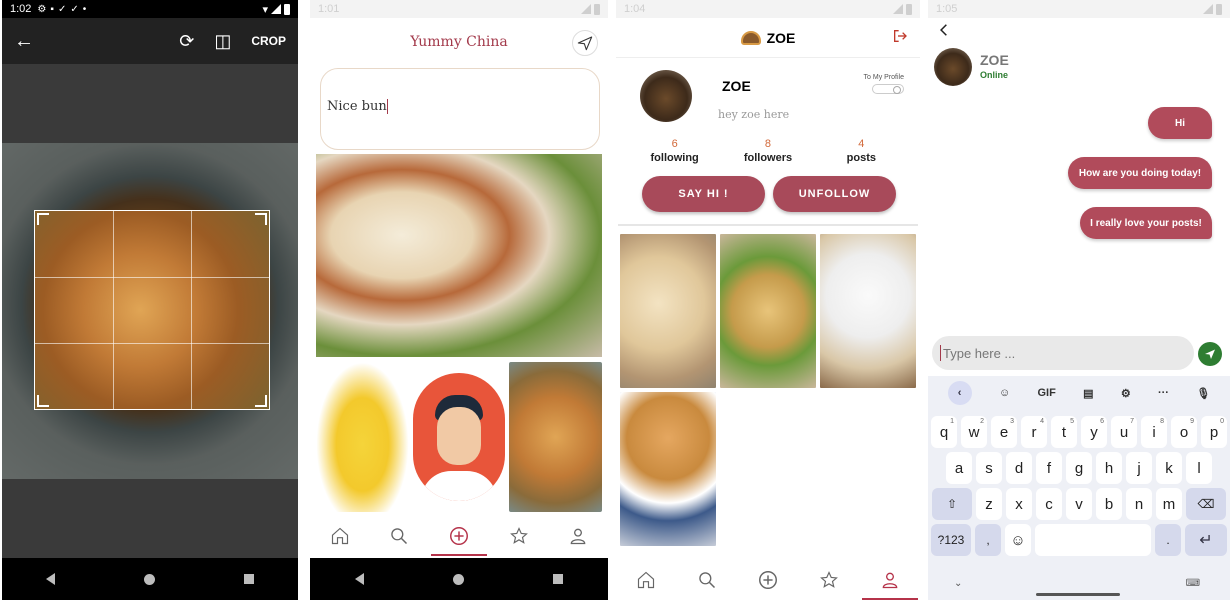 Image resolution: width=1232 pixels, height=606 pixels. What do you see at coordinates (861, 151) in the screenshot?
I see `stat-posts: 4 posts` at bounding box center [861, 151].